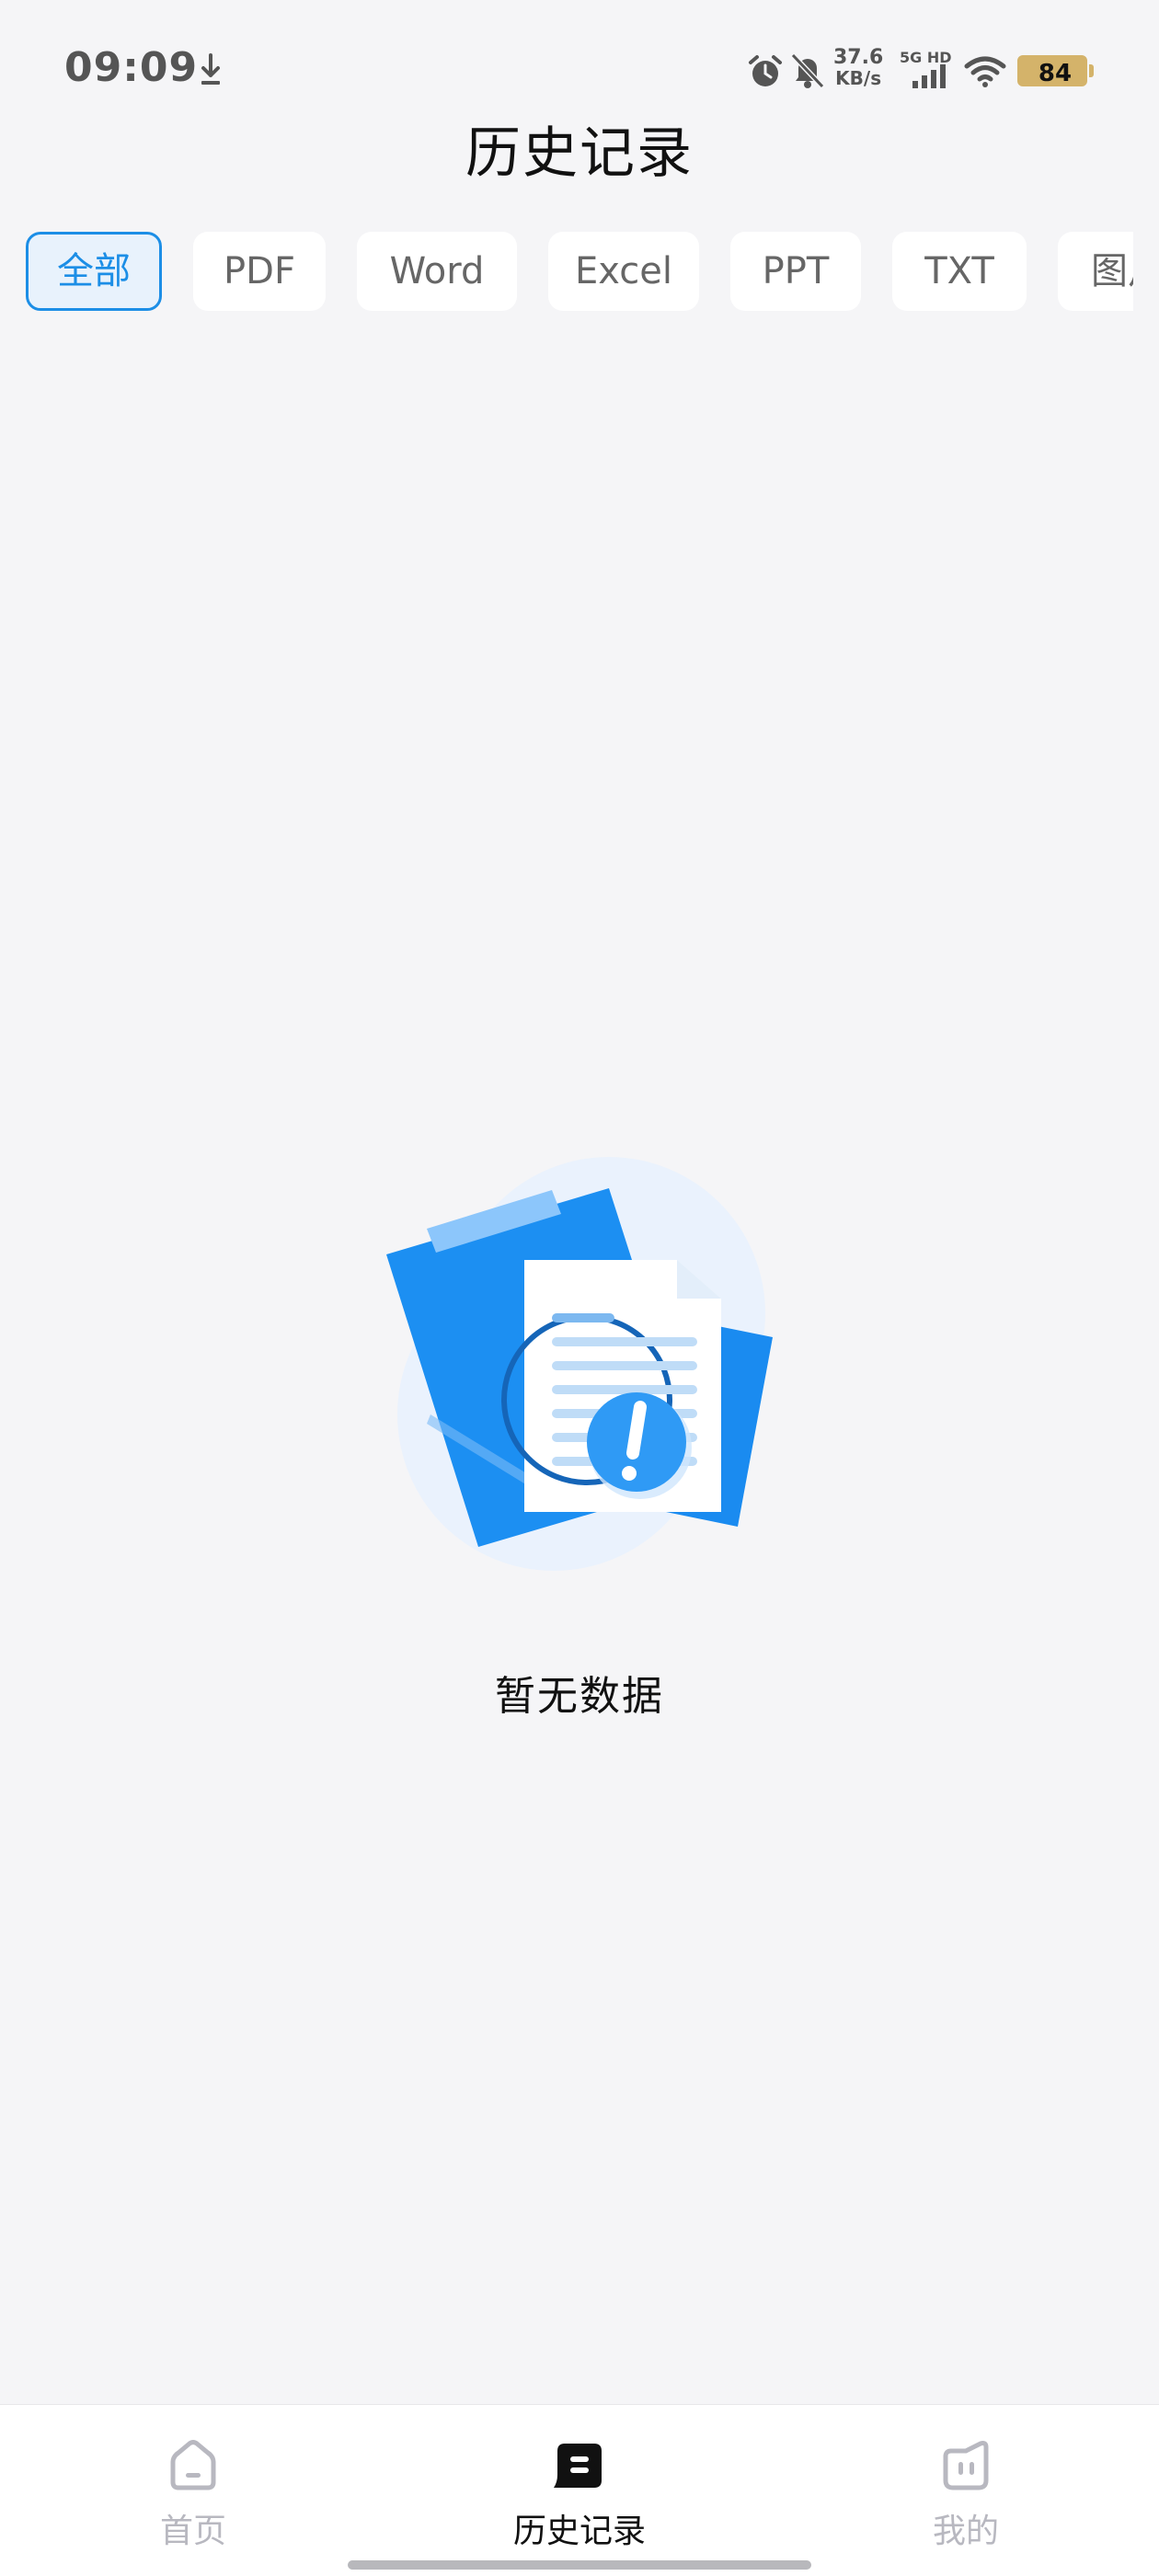  What do you see at coordinates (795, 272) in the screenshot?
I see `tab-ppt: PPT` at bounding box center [795, 272].